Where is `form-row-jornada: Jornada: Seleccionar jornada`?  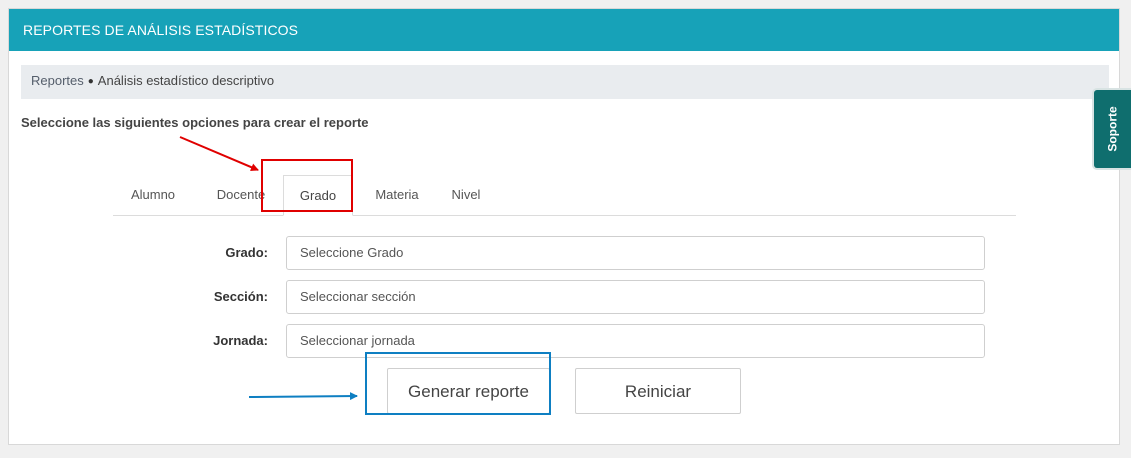
form-row-jornada: Jornada: Seleccionar jornada is located at coordinates (565, 341).